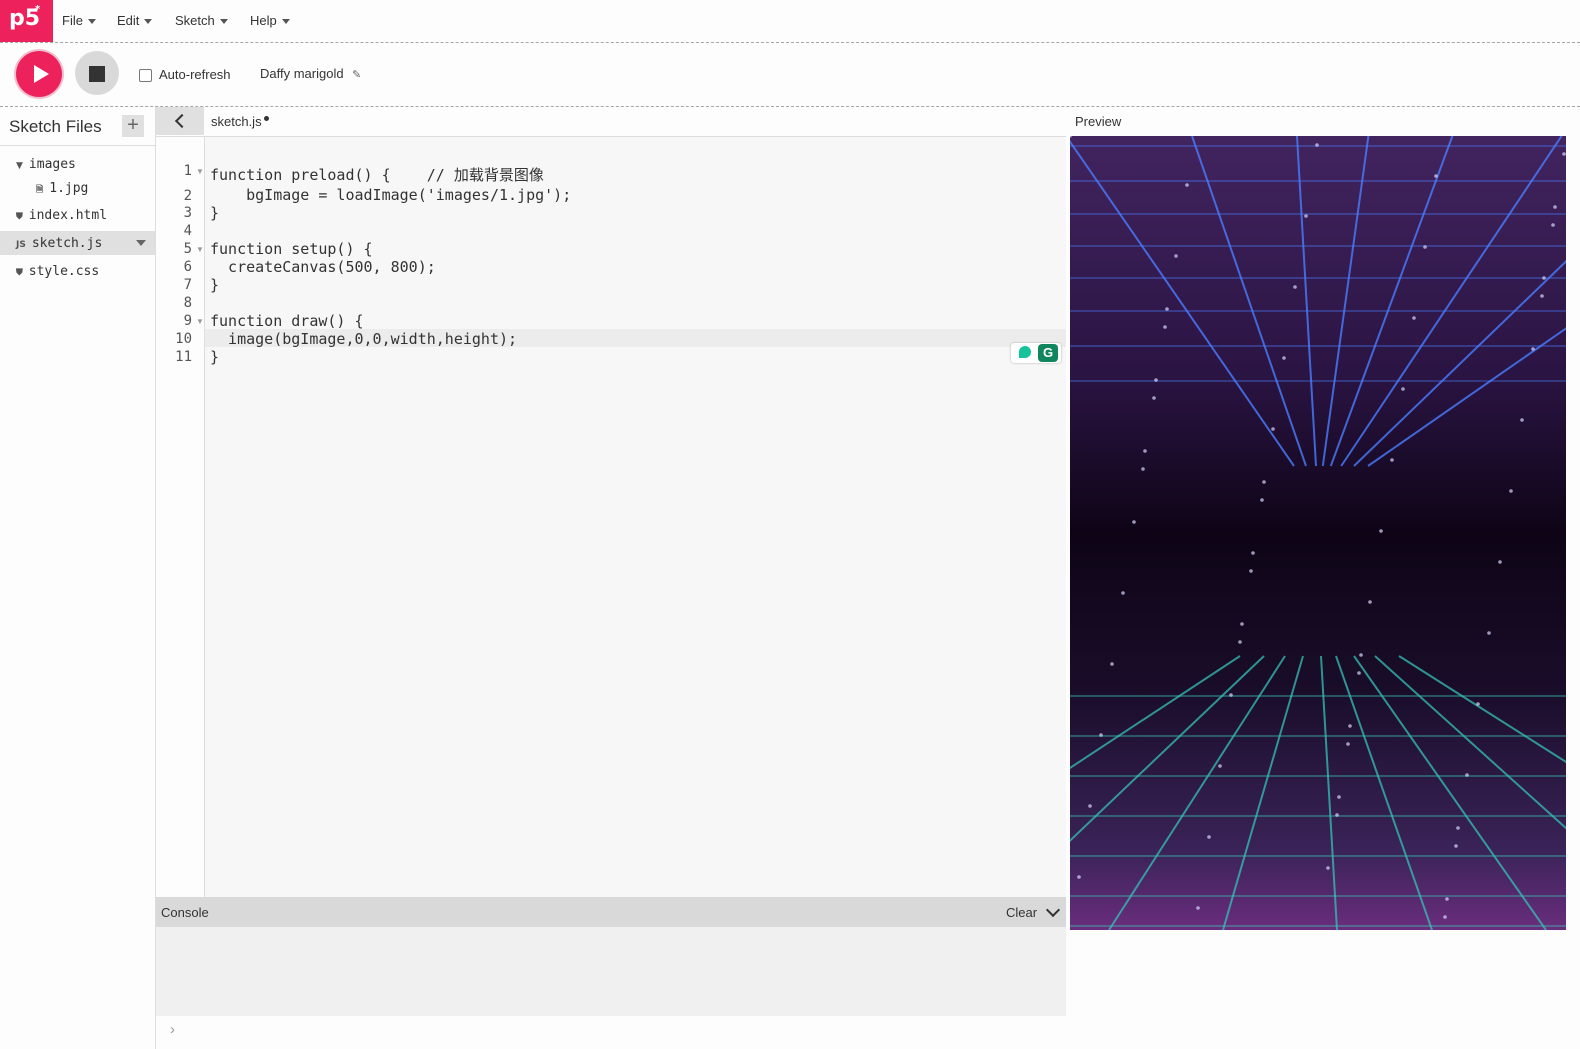 This screenshot has width=1580, height=1049. I want to click on lightbulb-icon, so click(1025, 352).